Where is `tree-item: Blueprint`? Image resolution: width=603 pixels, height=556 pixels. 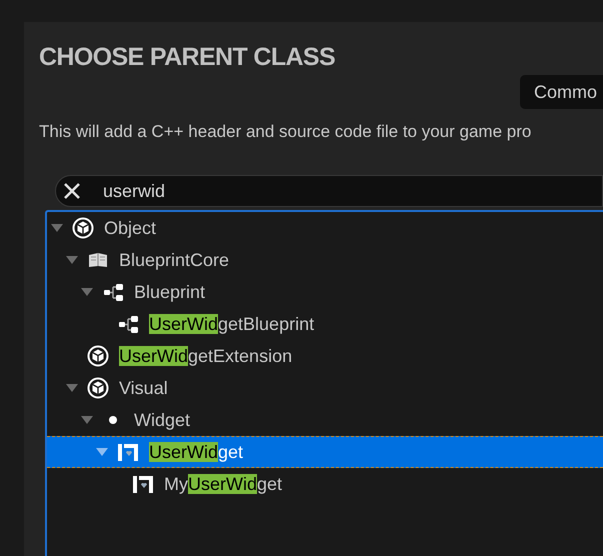 tree-item: Blueprint is located at coordinates (325, 292).